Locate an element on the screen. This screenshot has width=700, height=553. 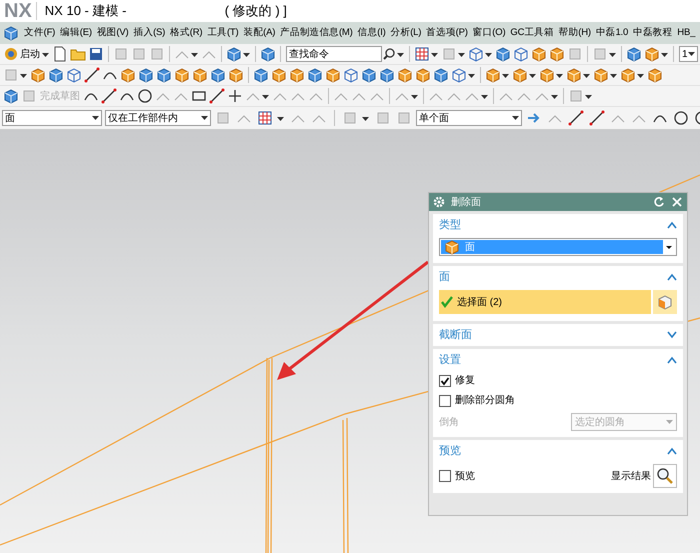
start-button: 启动 is located at coordinates (22, 54).